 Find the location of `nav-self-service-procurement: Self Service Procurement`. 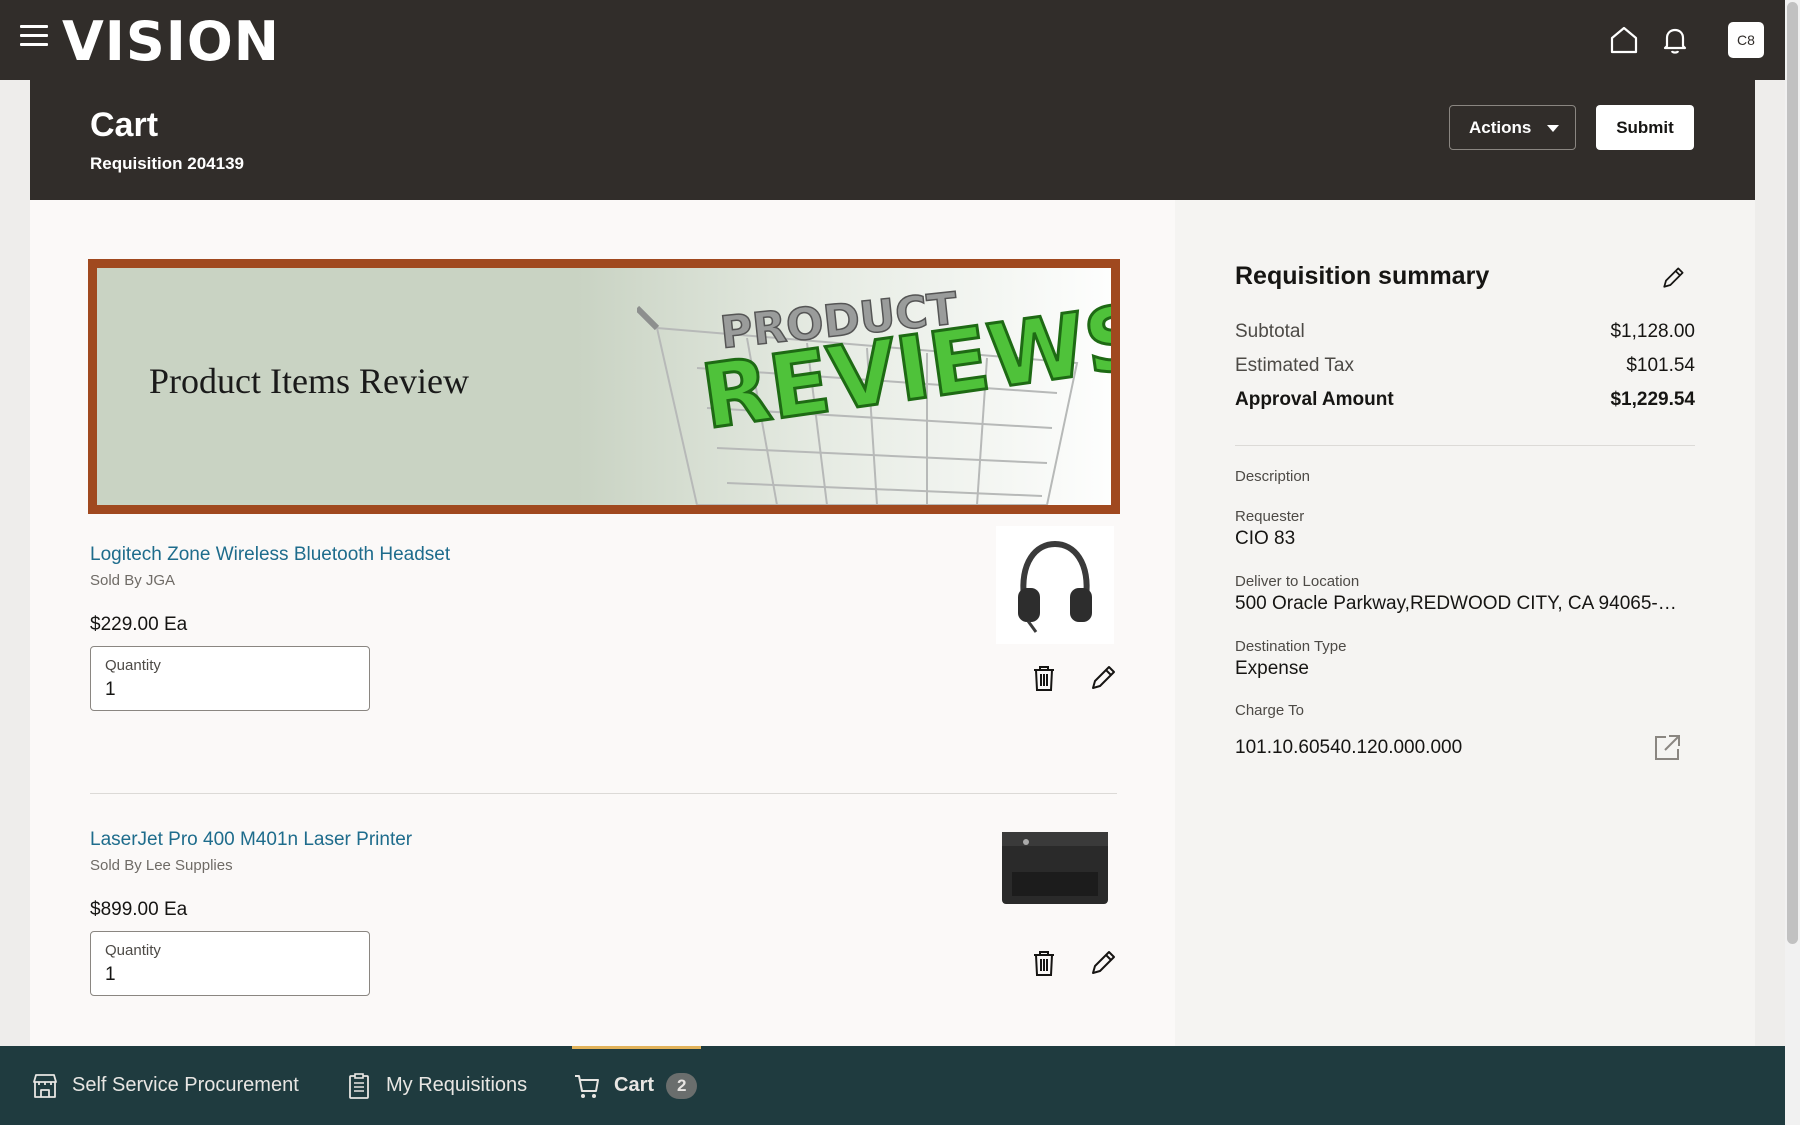

nav-self-service-procurement: Self Service Procurement is located at coordinates (164, 1085).